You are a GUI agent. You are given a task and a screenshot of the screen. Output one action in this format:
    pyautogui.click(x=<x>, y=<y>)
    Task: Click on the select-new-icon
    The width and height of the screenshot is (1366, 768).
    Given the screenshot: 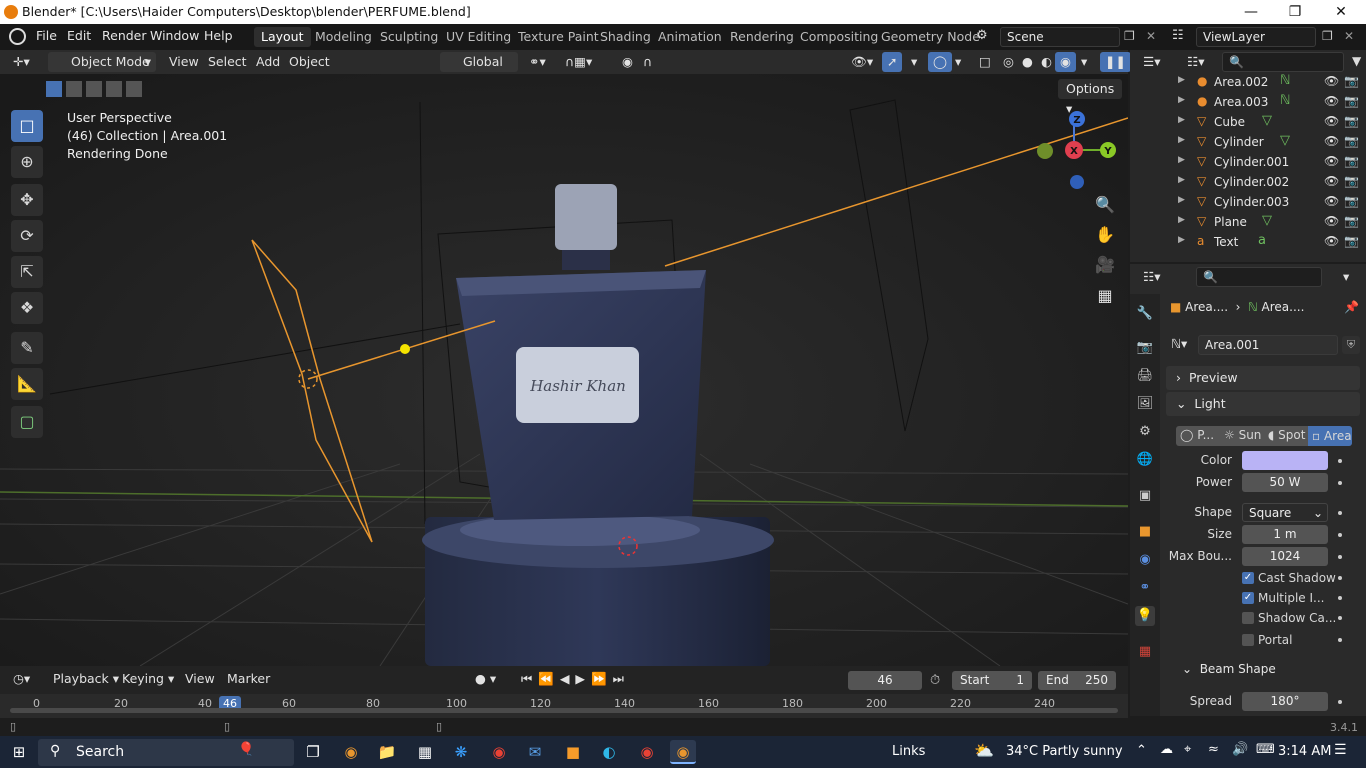 What is the action you would take?
    pyautogui.click(x=54, y=89)
    